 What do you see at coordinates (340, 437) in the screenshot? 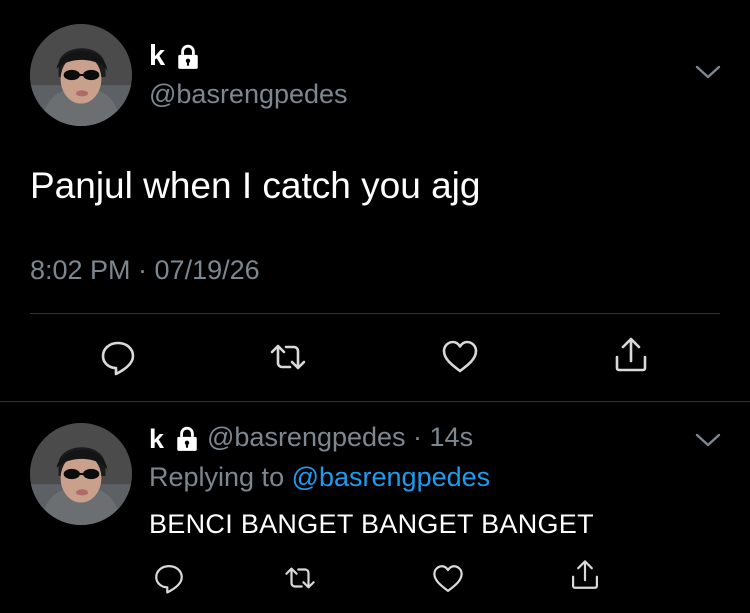
I see `user-handle-time: @basrengpedes · 14s` at bounding box center [340, 437].